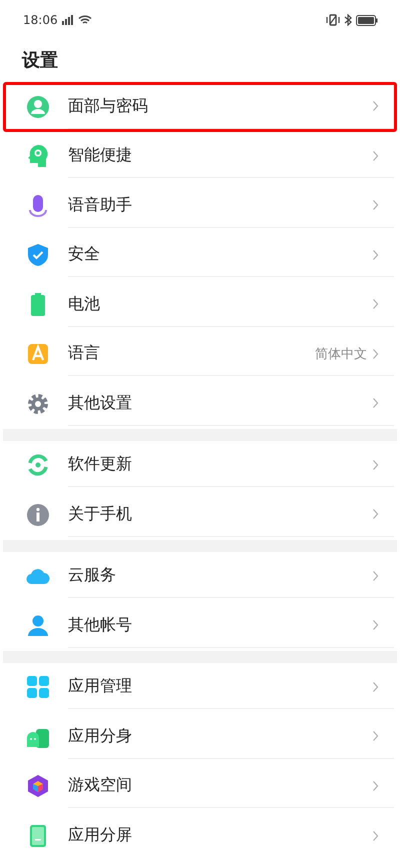 This screenshot has width=400, height=857. Describe the element at coordinates (84, 255) in the screenshot. I see `item-label: 安全` at that location.